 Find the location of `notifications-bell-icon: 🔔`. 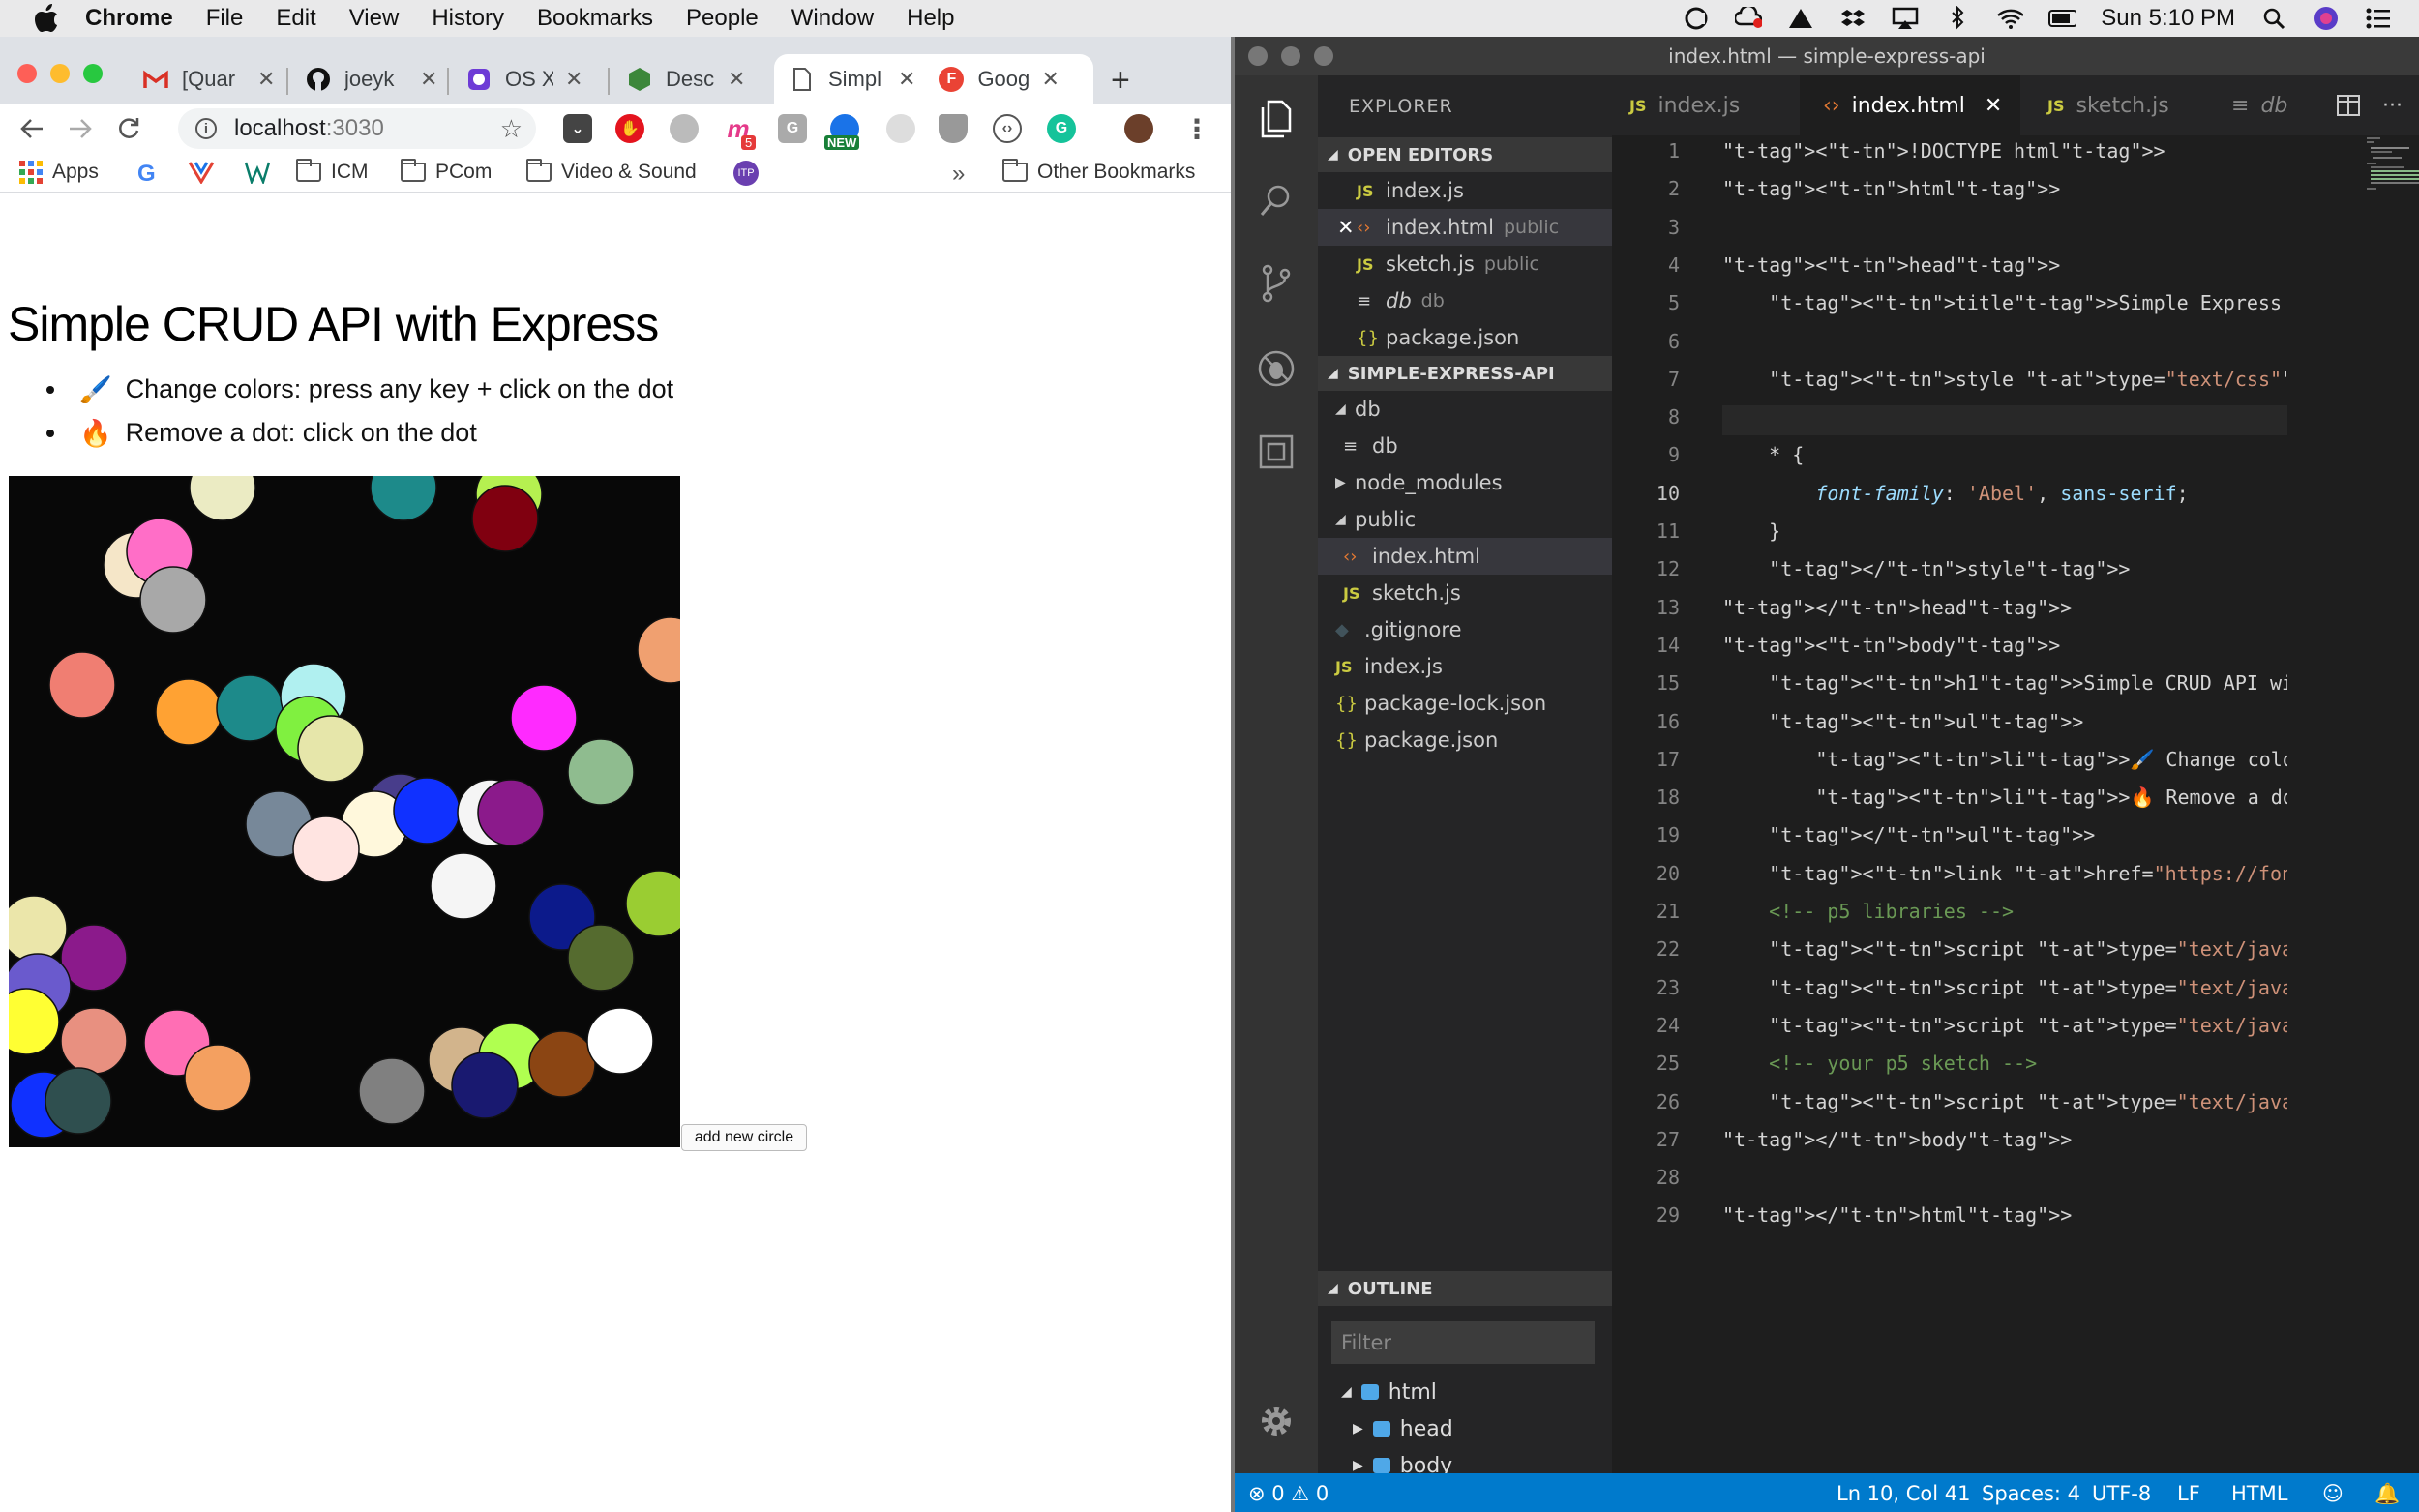

notifications-bell-icon: 🔔 is located at coordinates (2387, 1494).